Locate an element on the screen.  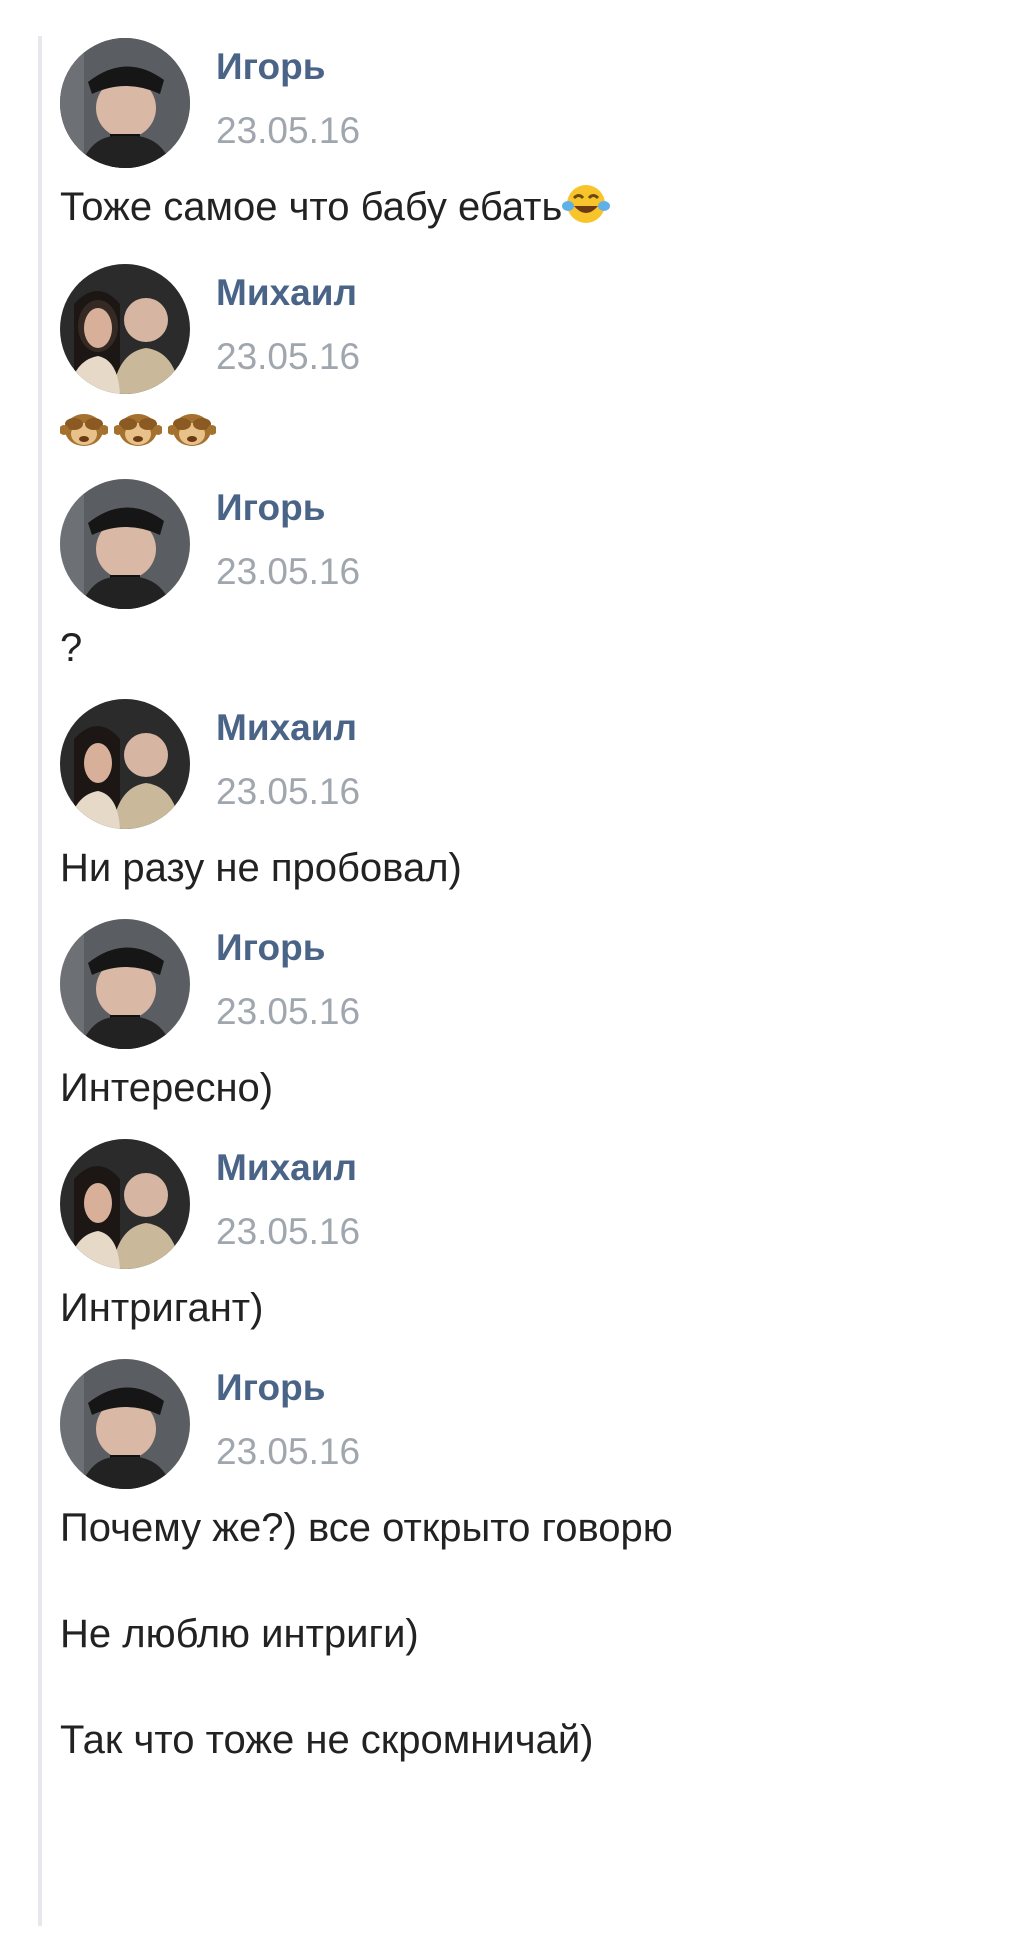
message: Игорь 23.05.16 Интересно) is located at coordinates (530, 1016).